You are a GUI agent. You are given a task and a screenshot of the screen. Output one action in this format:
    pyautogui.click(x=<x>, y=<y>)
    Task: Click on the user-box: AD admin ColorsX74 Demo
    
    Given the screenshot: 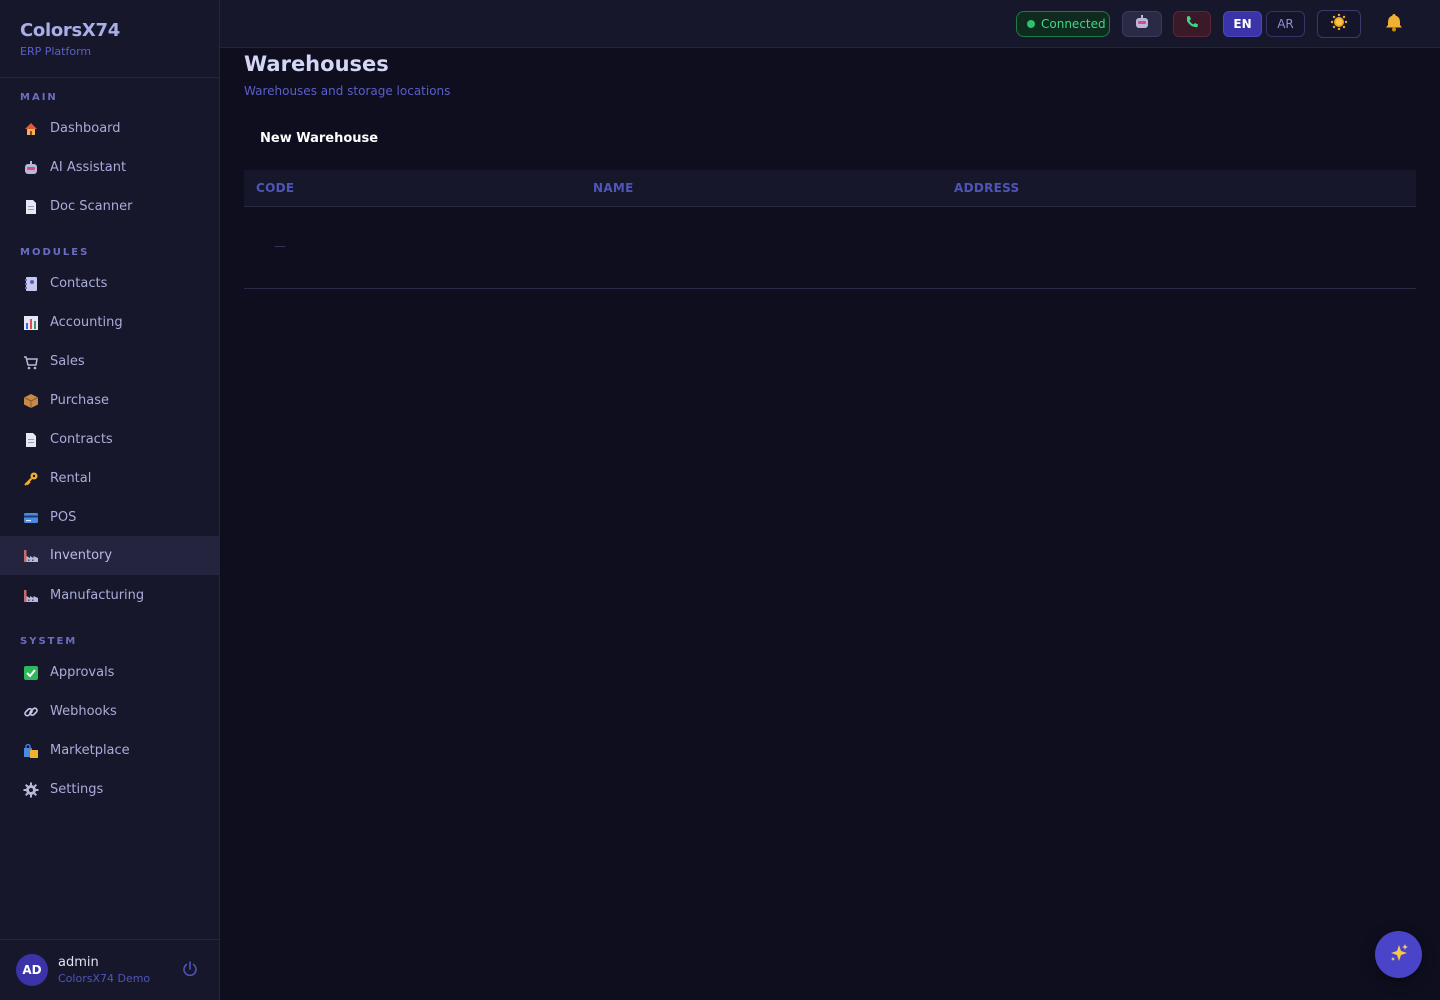 What is the action you would take?
    pyautogui.click(x=109, y=969)
    